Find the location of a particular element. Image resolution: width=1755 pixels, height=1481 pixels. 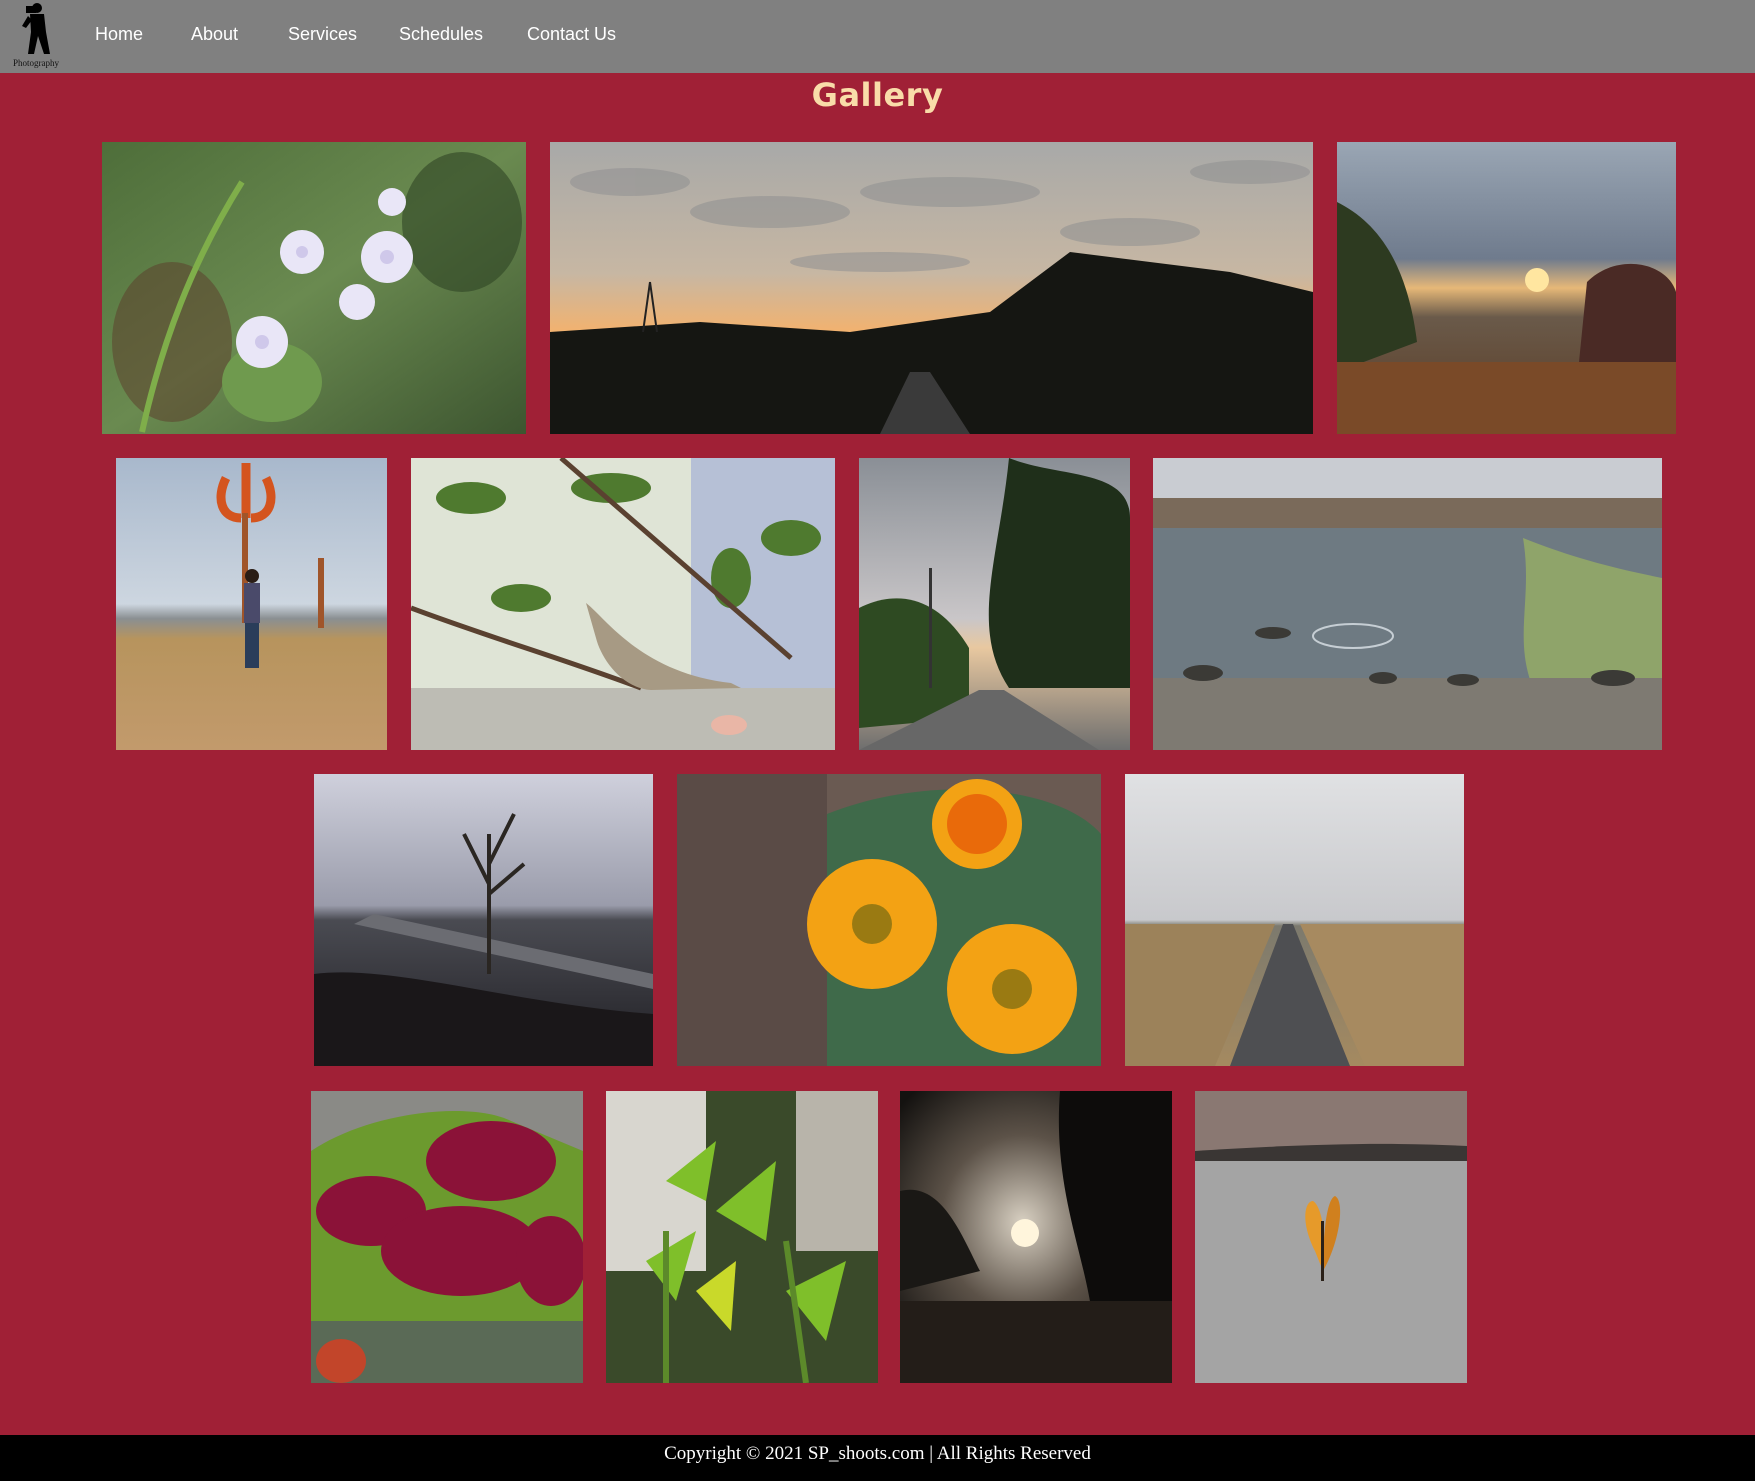

nav-about: About is located at coordinates (214, 34).